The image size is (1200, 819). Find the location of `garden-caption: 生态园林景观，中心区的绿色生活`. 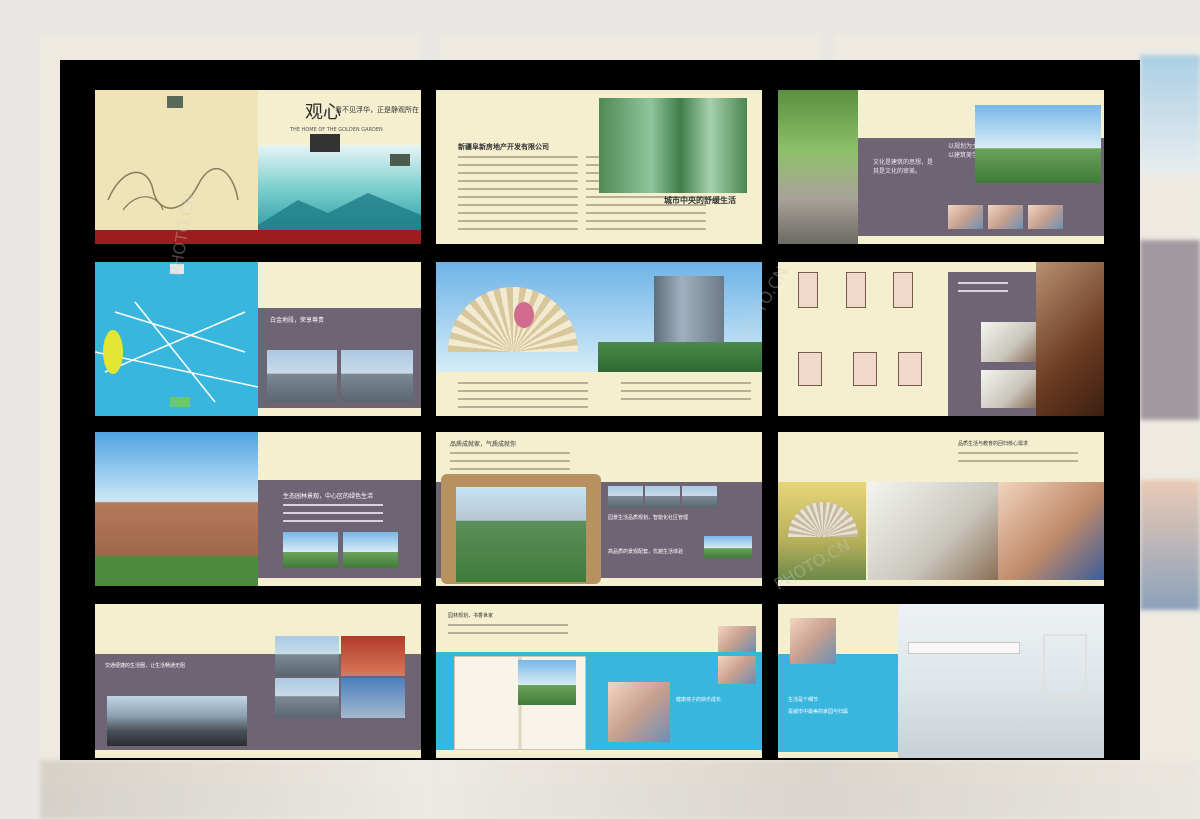

garden-caption: 生态园林景观，中心区的绿色生活 is located at coordinates (328, 496).